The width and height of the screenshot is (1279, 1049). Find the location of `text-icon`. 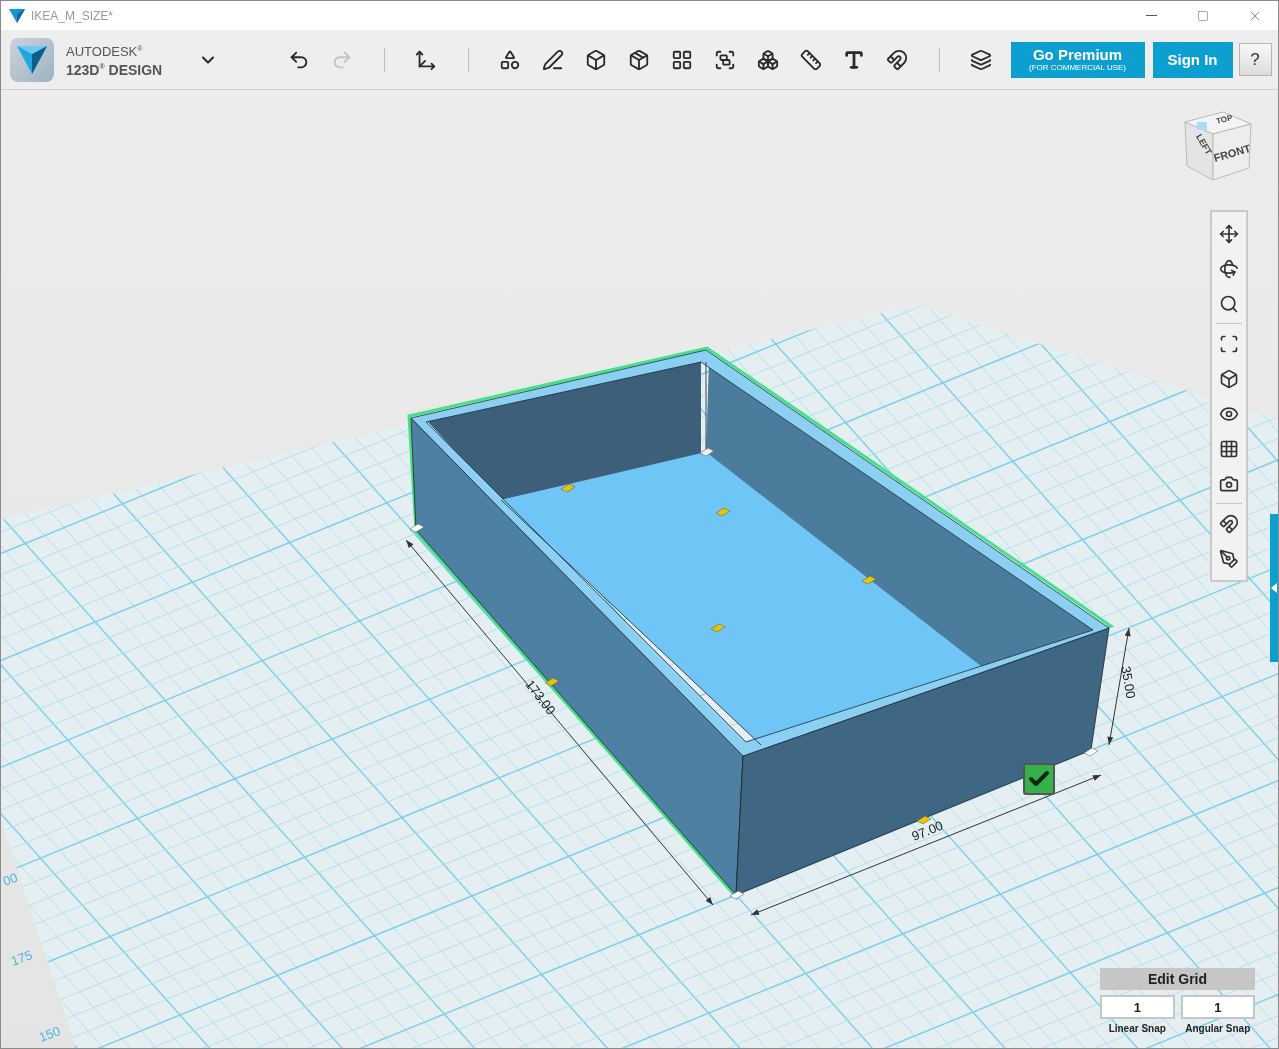

text-icon is located at coordinates (854, 59).